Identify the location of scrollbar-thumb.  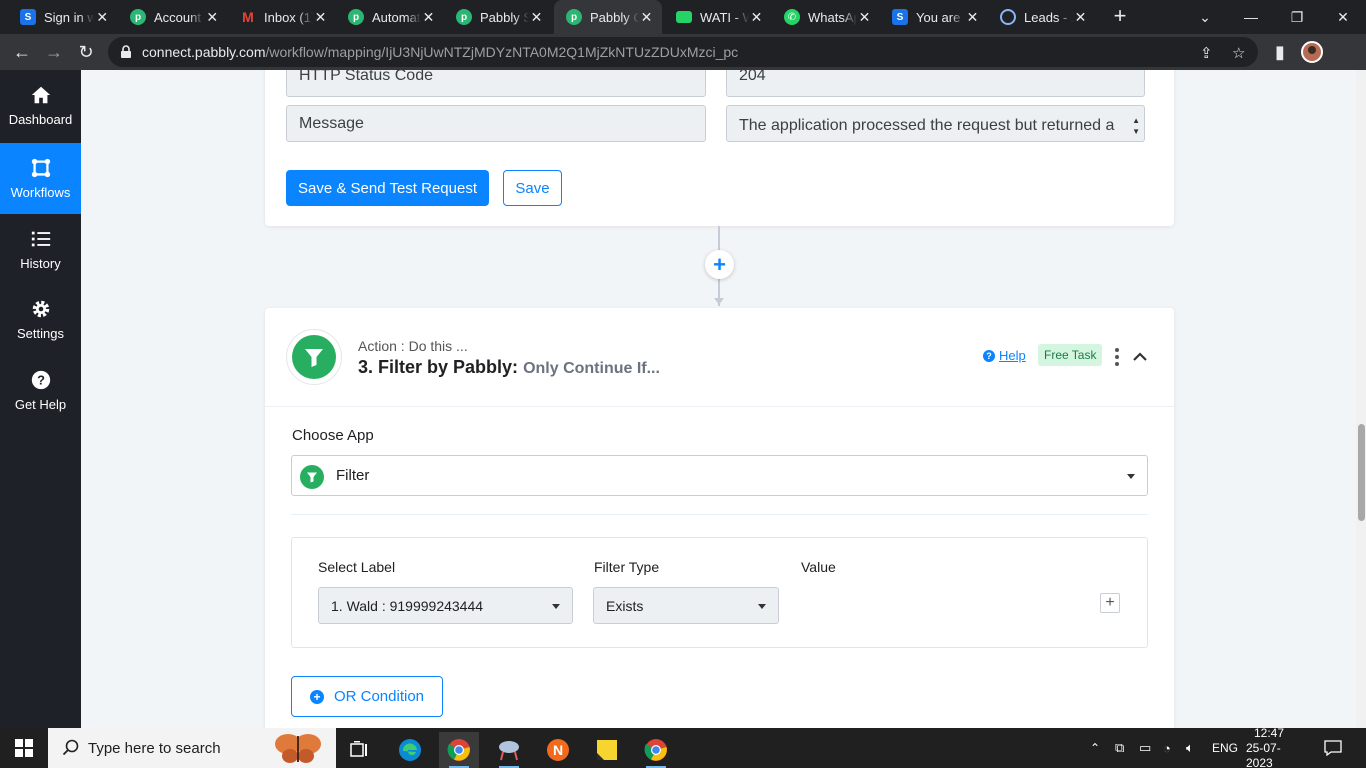
(1361, 472).